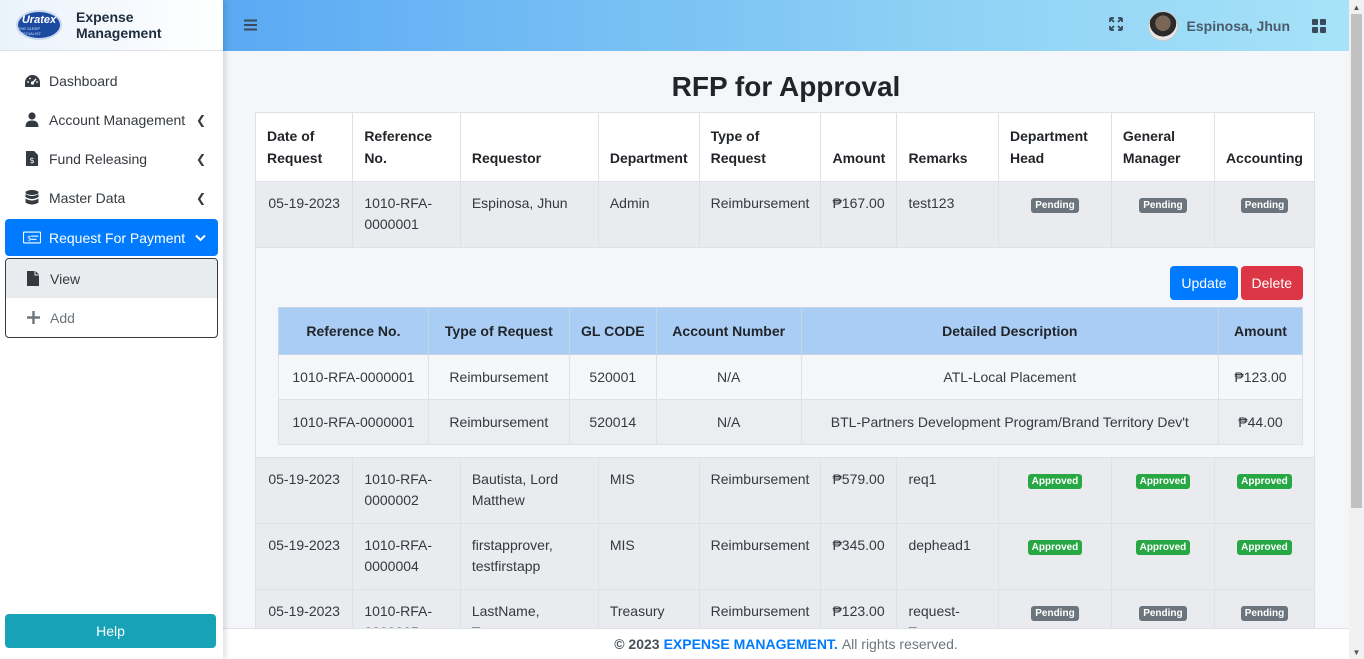 The height and width of the screenshot is (659, 1364). Describe the element at coordinates (1162, 147) in the screenshot. I see `col-general-manager: General Manager` at that location.